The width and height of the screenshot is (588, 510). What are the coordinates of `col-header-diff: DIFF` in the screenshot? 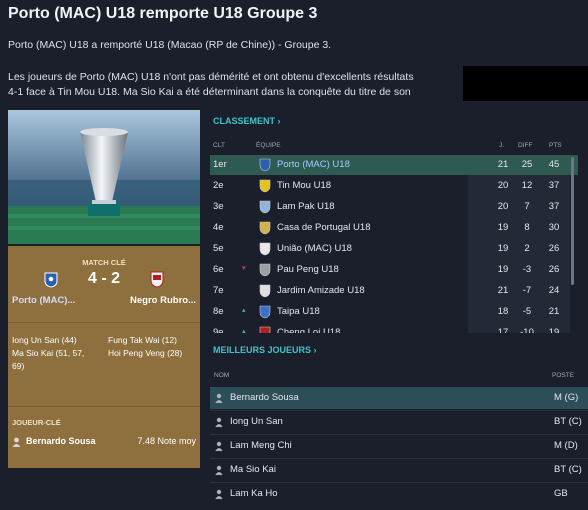 It's located at (525, 145).